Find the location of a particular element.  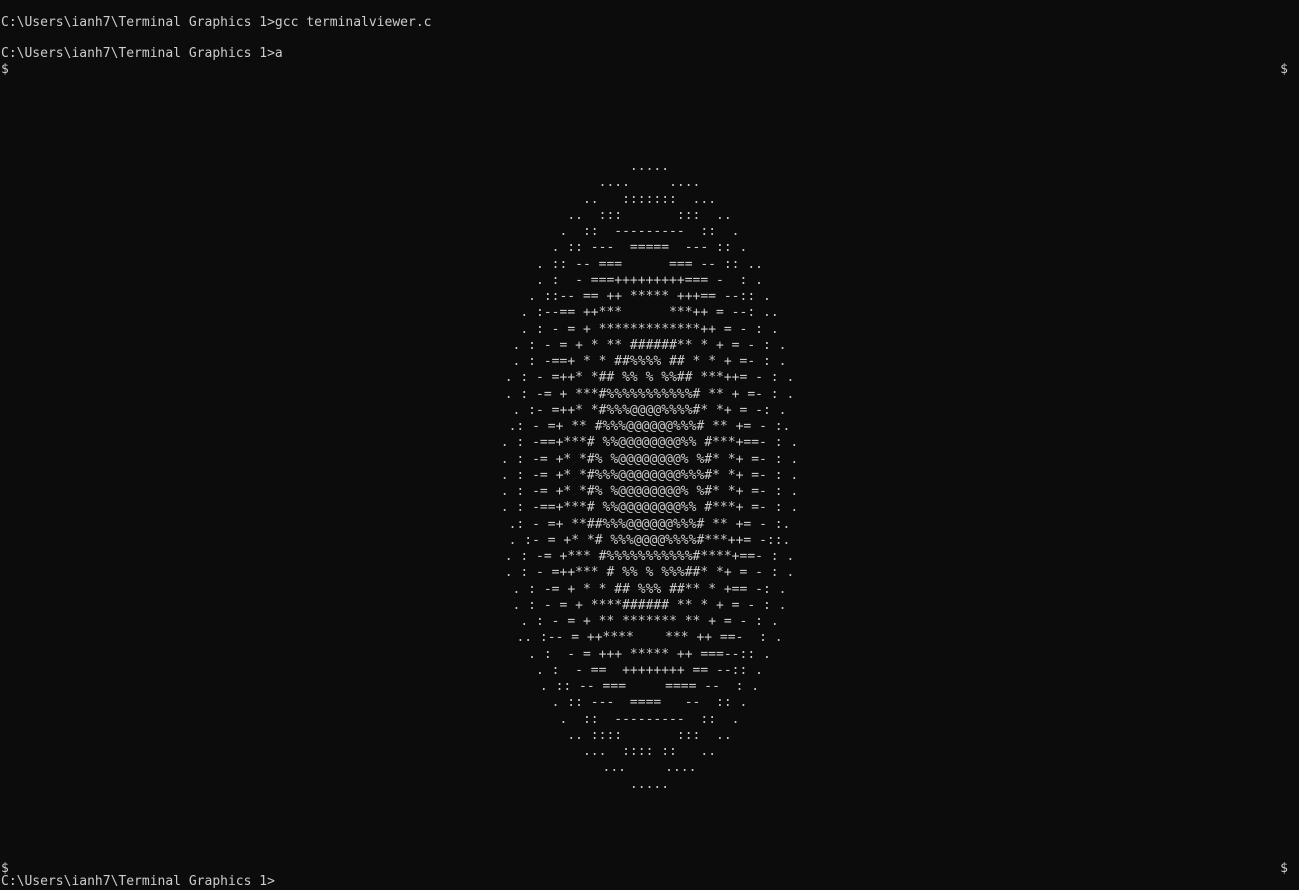

ascii-art-row: . : -= +*** #%%%%%%%%%%%#****+==- : . is located at coordinates (649, 556).